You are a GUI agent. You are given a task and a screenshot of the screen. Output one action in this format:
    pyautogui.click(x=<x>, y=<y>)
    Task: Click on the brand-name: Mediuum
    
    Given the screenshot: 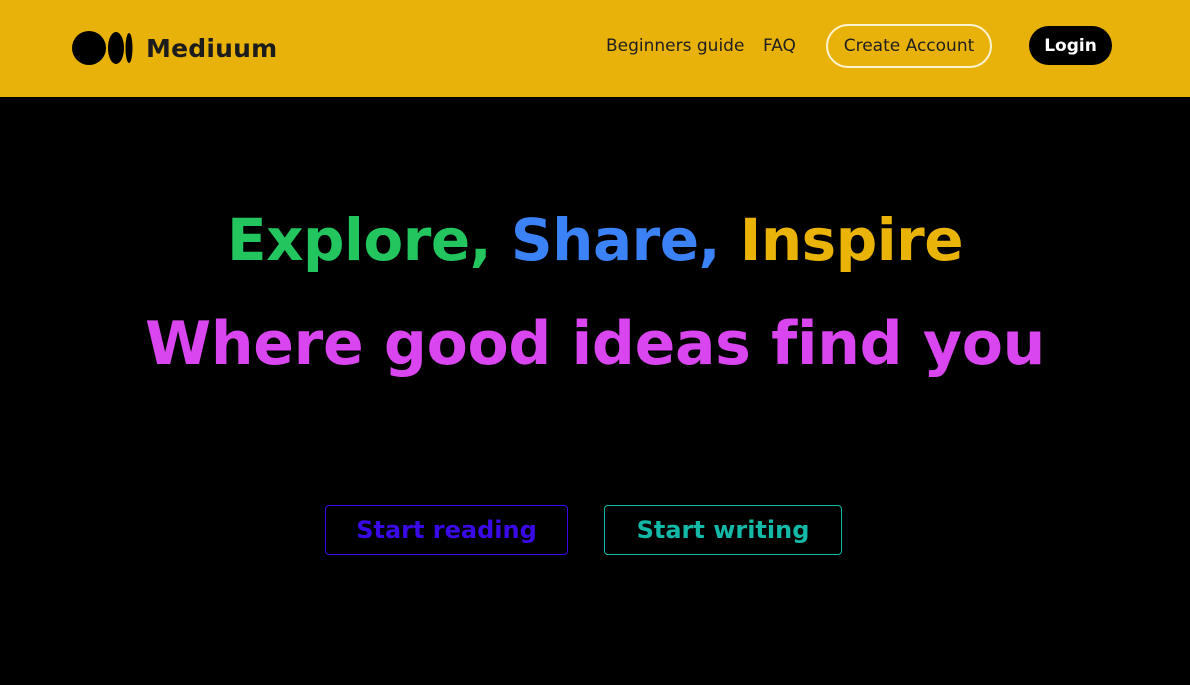 What is the action you would take?
    pyautogui.click(x=212, y=48)
    